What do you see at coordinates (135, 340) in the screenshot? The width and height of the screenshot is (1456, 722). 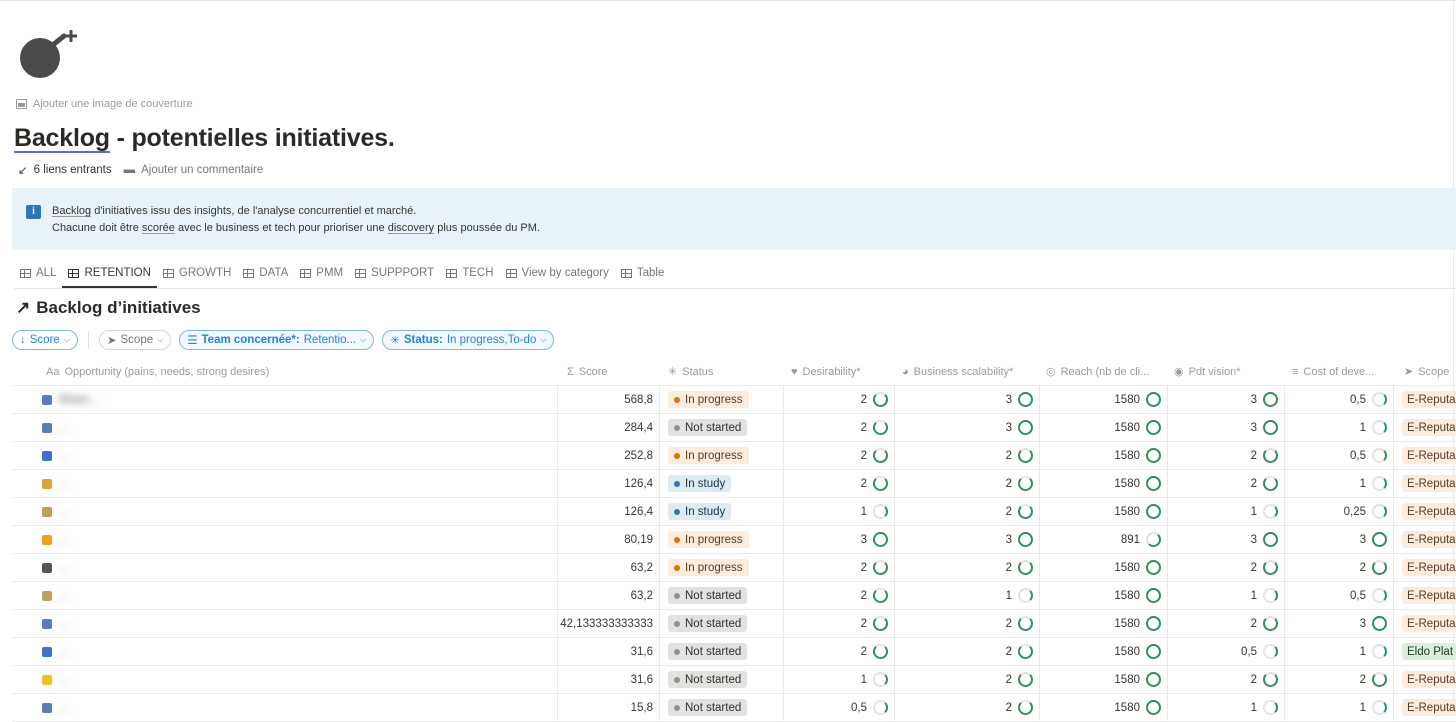 I see `scope-filter-chip: ➤ Scope ⌵` at bounding box center [135, 340].